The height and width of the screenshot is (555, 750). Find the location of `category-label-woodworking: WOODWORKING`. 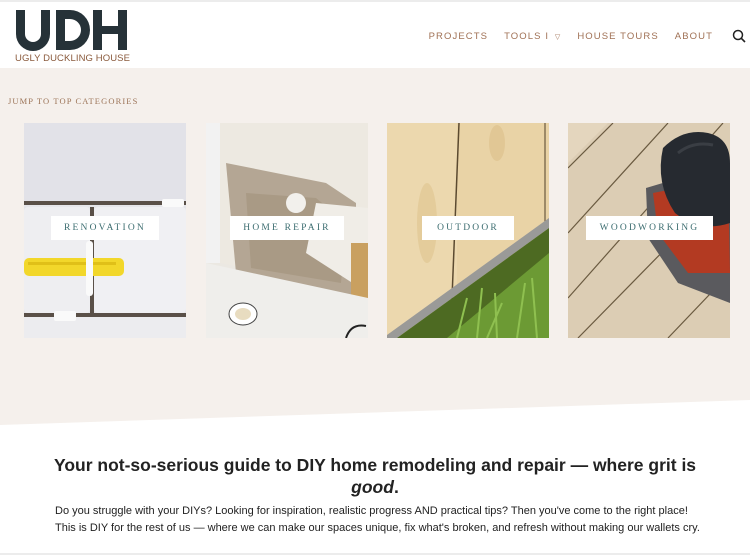

category-label-woodworking: WOODWORKING is located at coordinates (649, 228).